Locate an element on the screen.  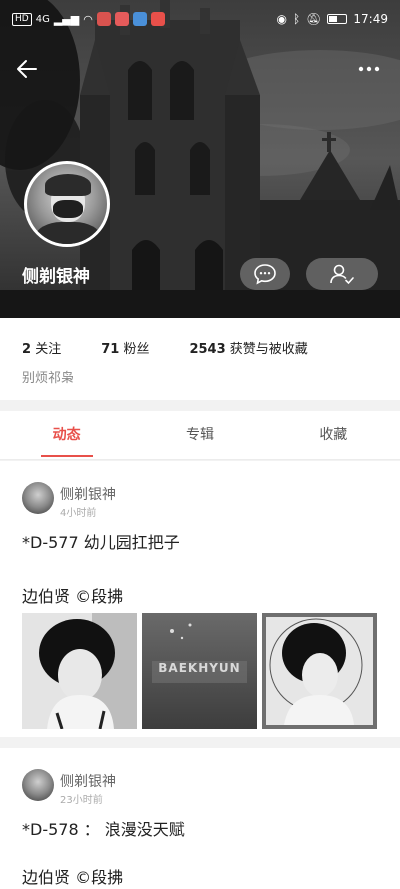
likes-stat: 2543 获赞与被收藏 is located at coordinates (248, 347).